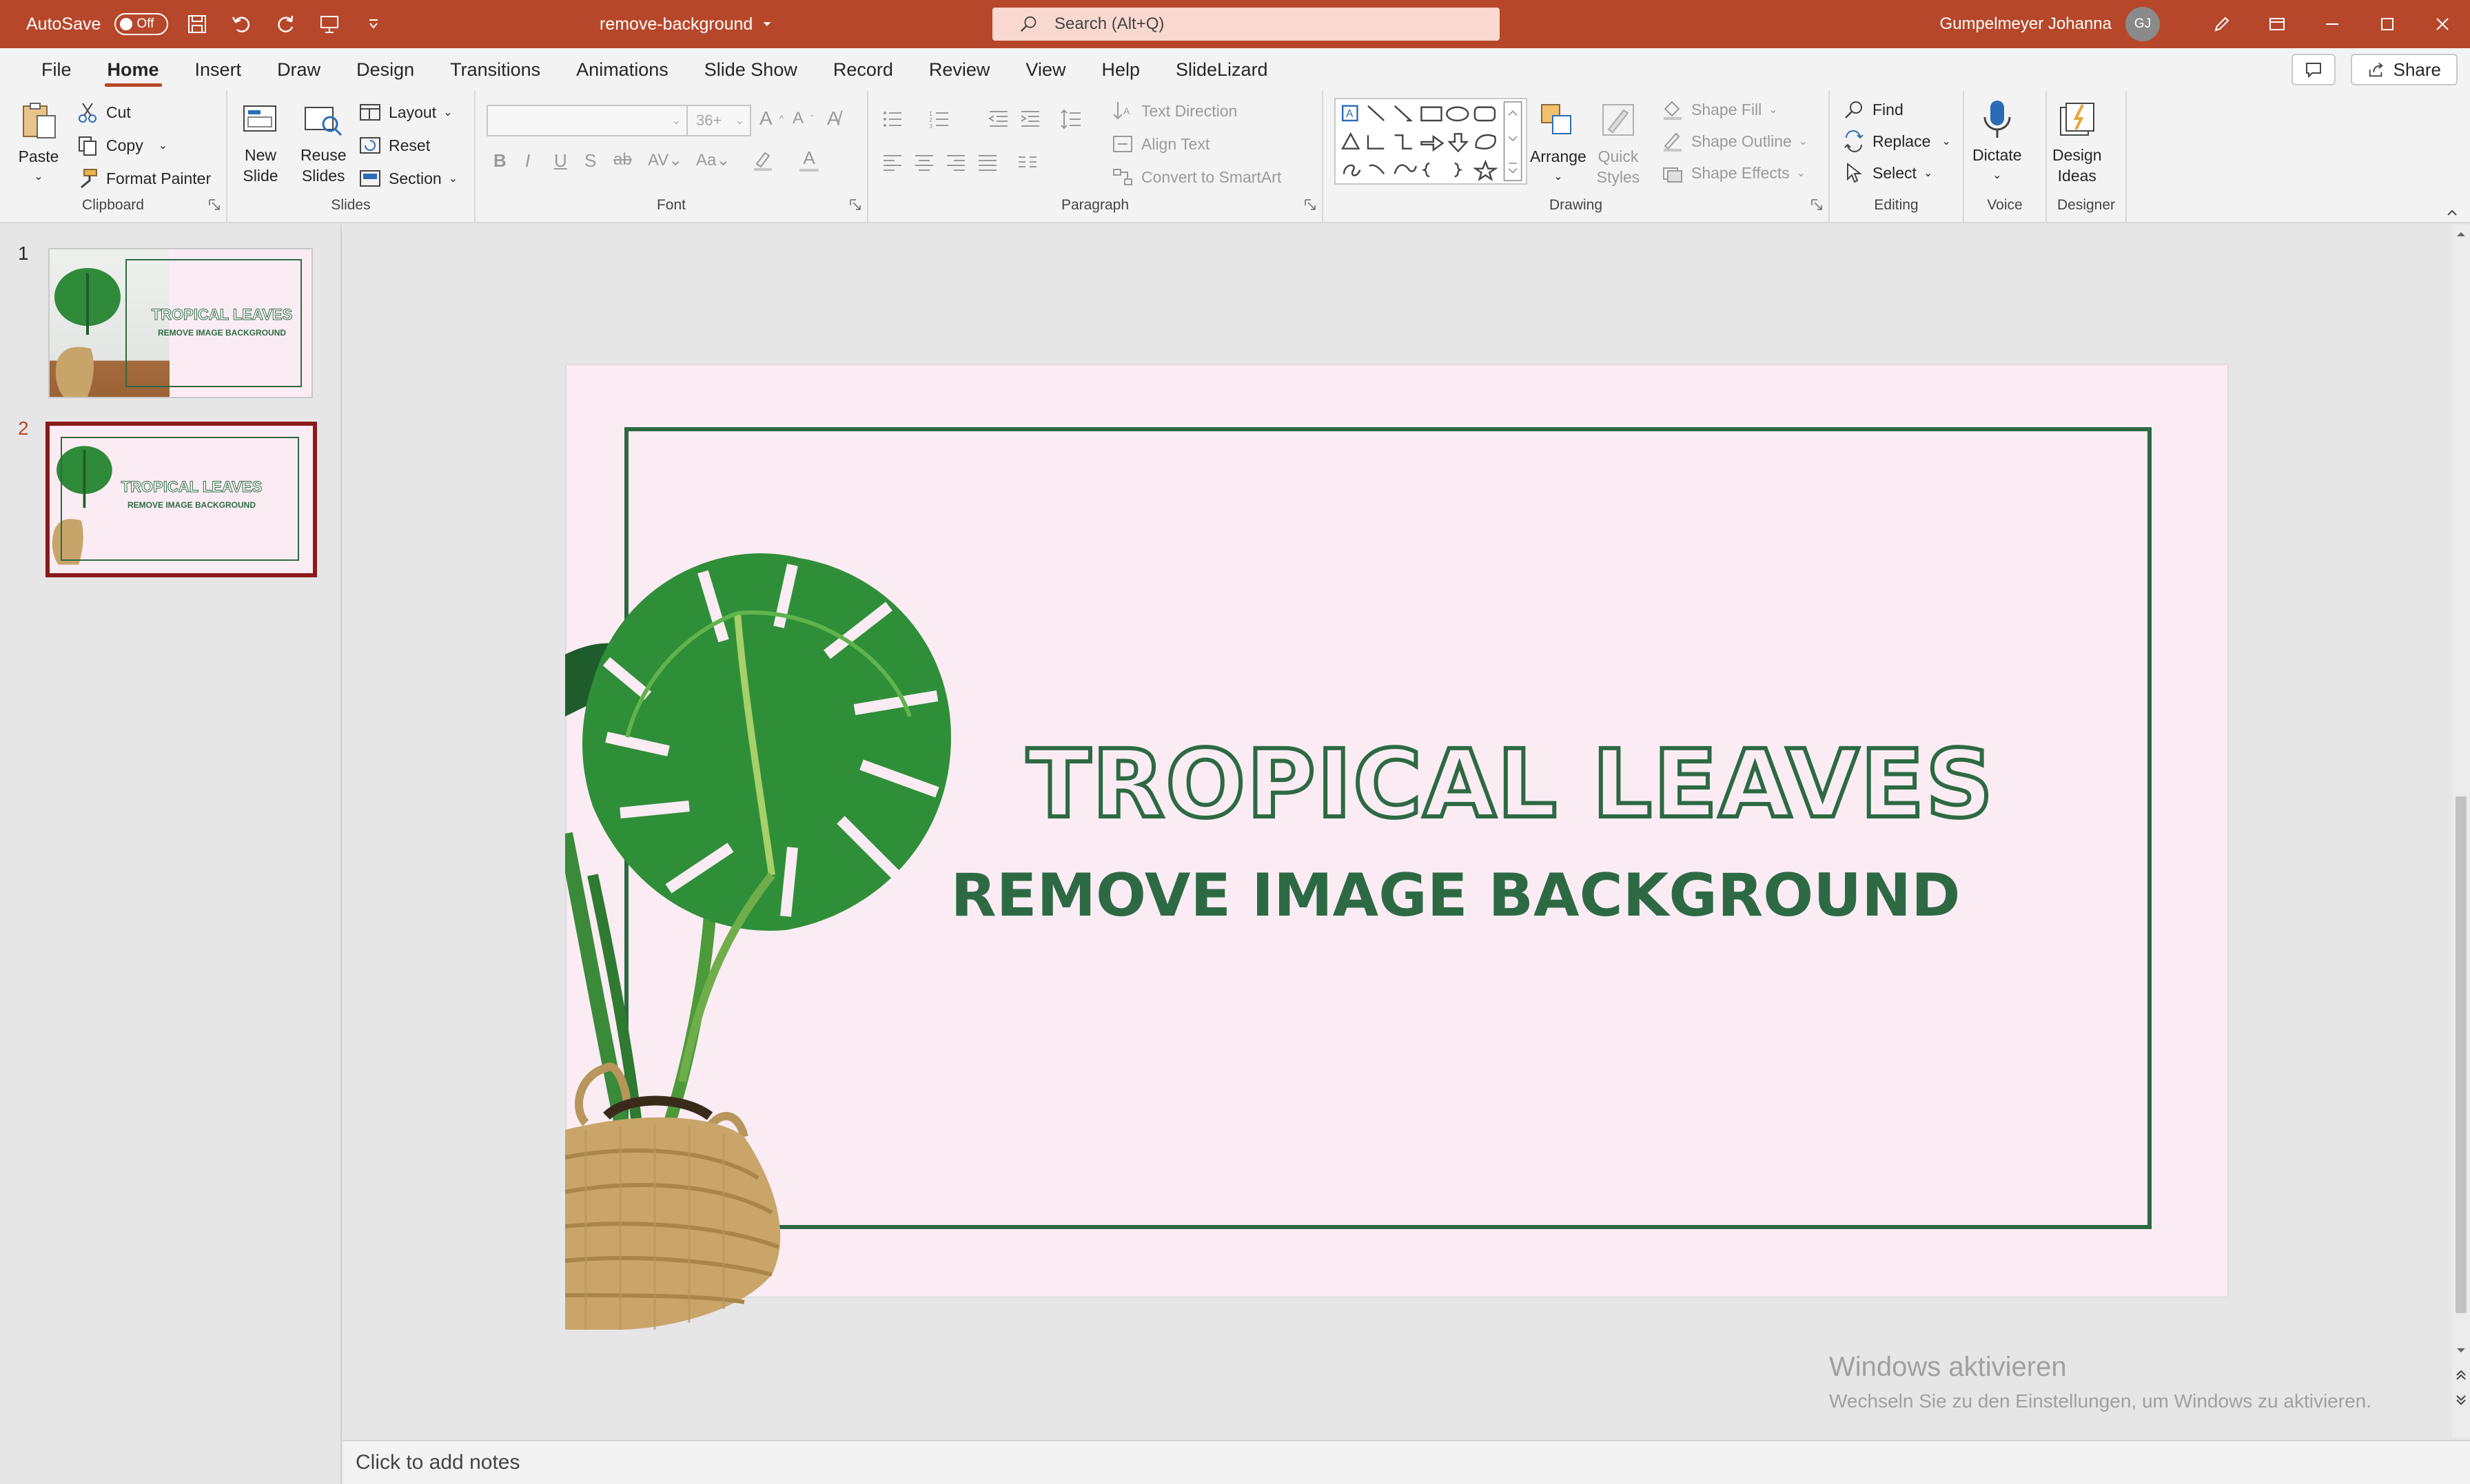 The image size is (2470, 1484). What do you see at coordinates (1430, 141) in the screenshot?
I see `shapes-gallery: A` at bounding box center [1430, 141].